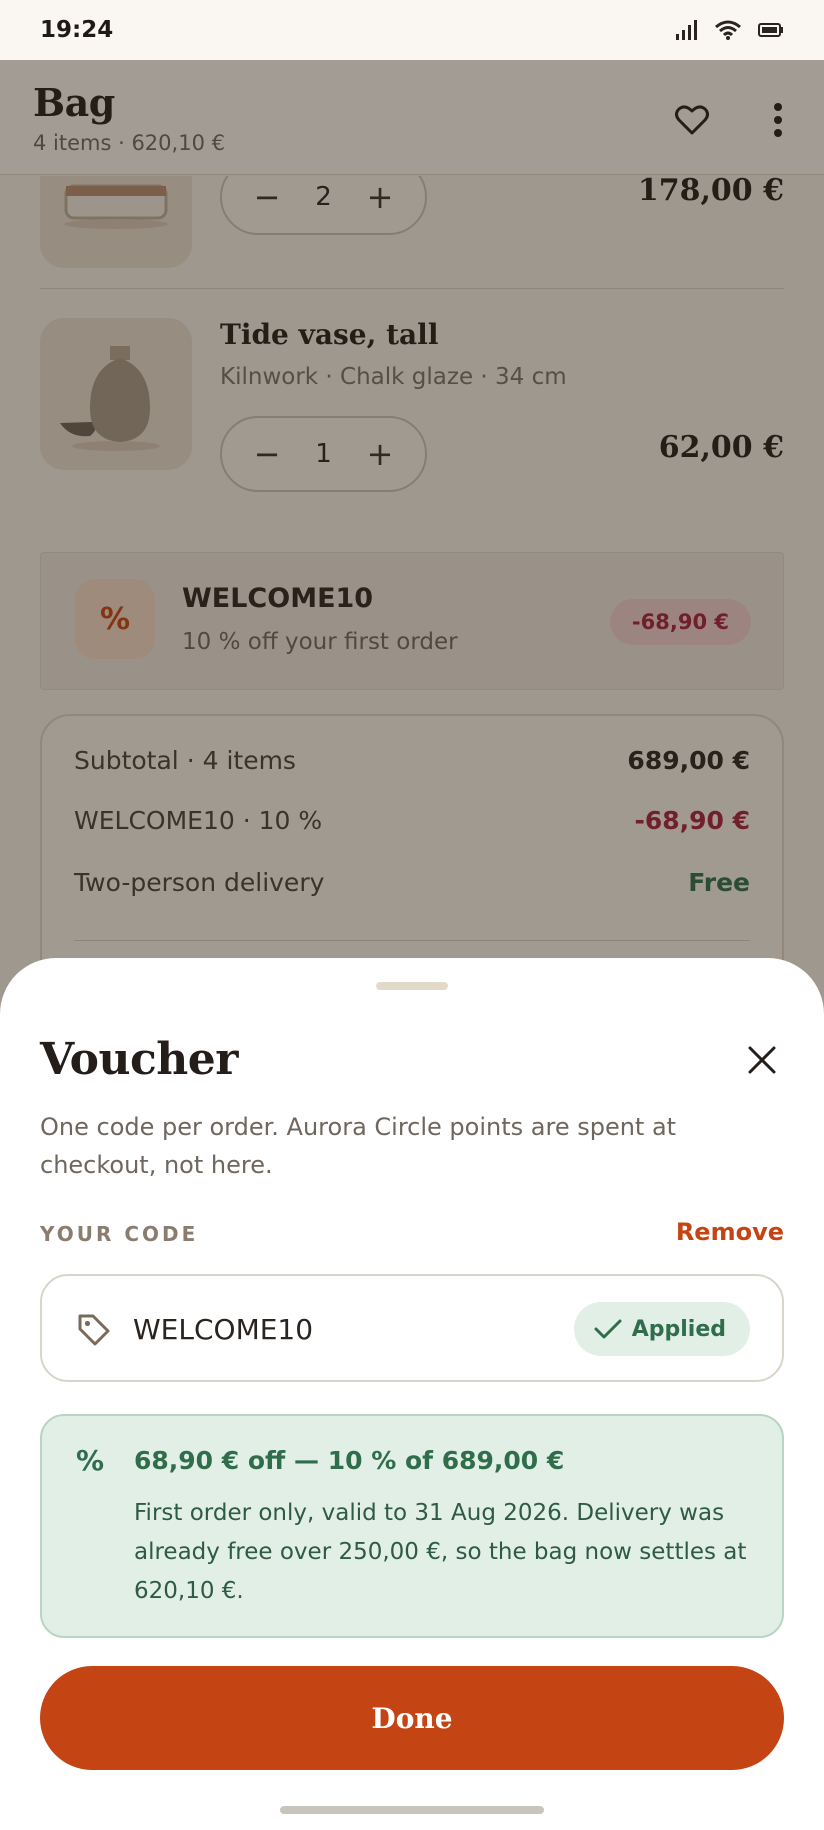 The image size is (824, 1830). I want to click on tag-icon, so click(94, 1330).